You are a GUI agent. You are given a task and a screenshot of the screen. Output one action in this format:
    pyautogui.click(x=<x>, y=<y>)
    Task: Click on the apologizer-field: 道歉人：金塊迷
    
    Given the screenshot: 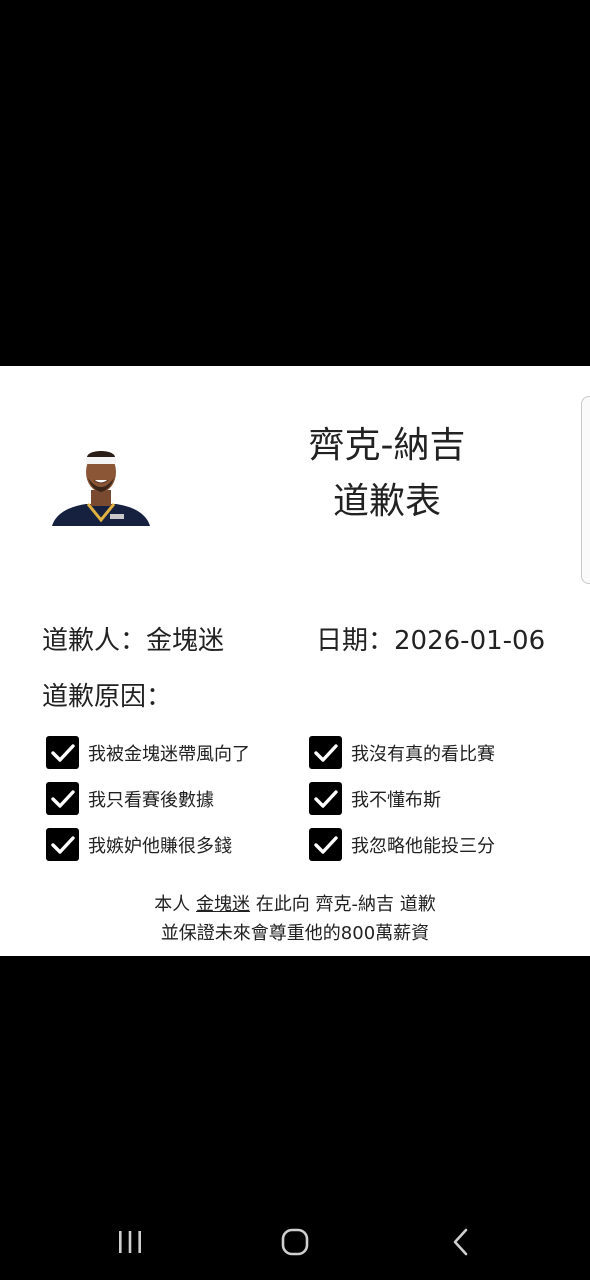 What is the action you would take?
    pyautogui.click(x=133, y=638)
    